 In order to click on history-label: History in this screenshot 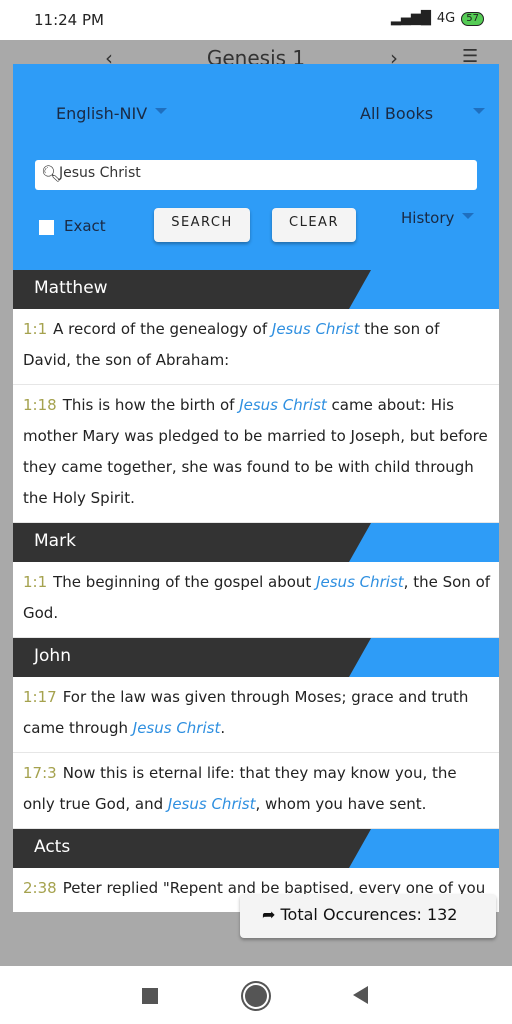, I will do `click(428, 218)`.